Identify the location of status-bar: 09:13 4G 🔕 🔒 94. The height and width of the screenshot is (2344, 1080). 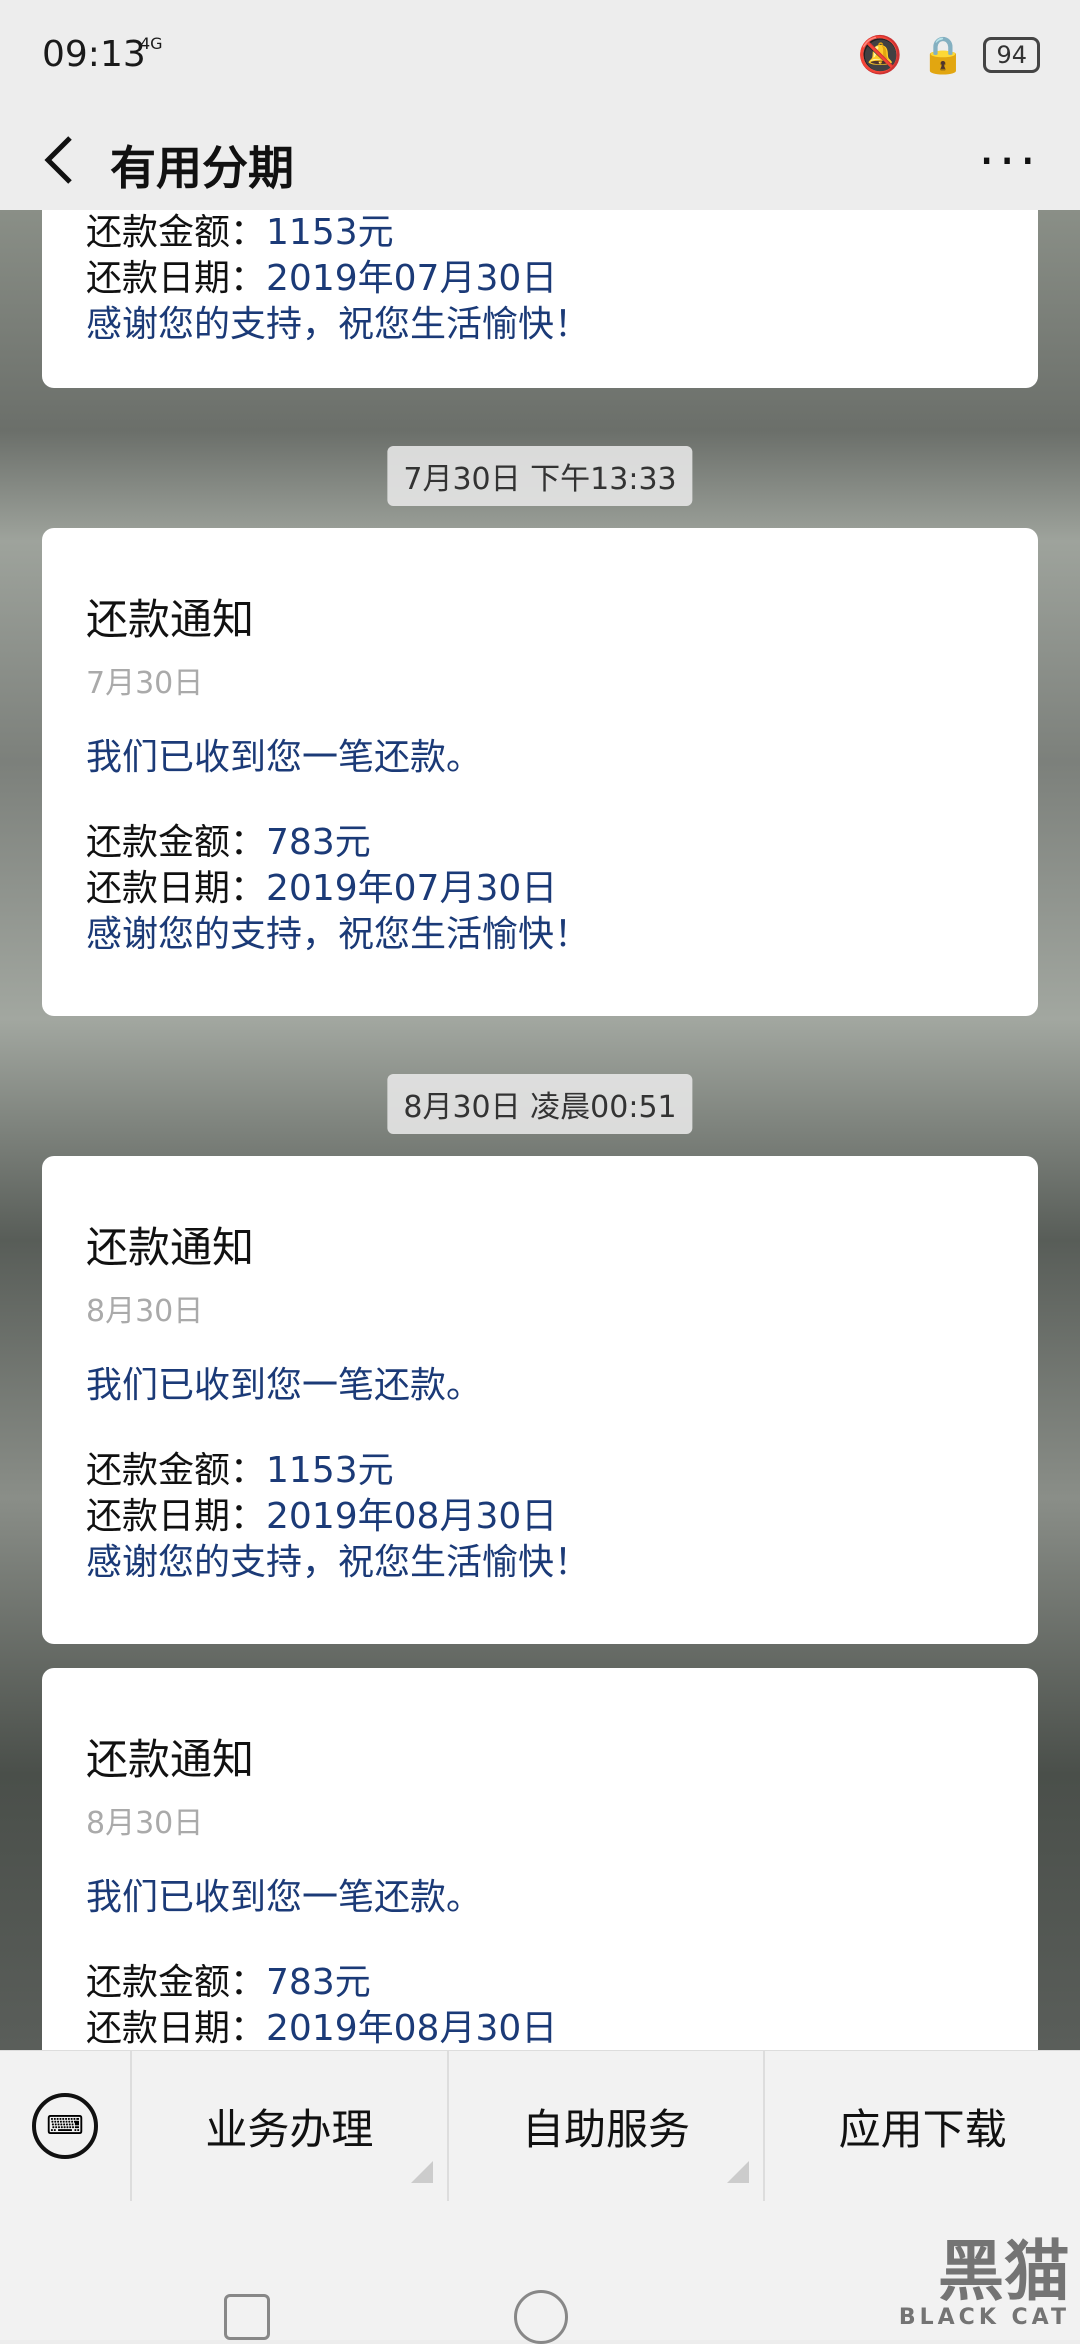
(540, 55).